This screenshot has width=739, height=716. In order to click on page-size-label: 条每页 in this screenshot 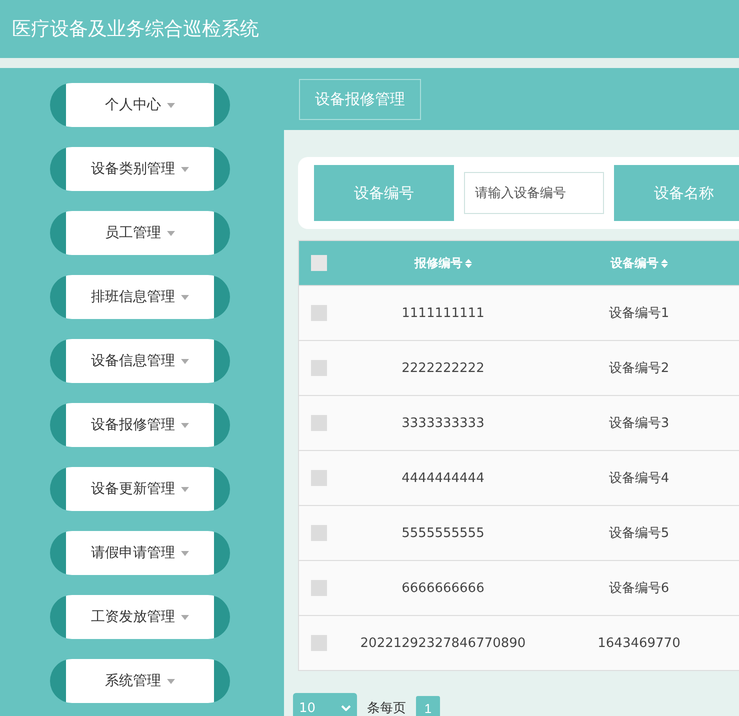, I will do `click(386, 708)`.